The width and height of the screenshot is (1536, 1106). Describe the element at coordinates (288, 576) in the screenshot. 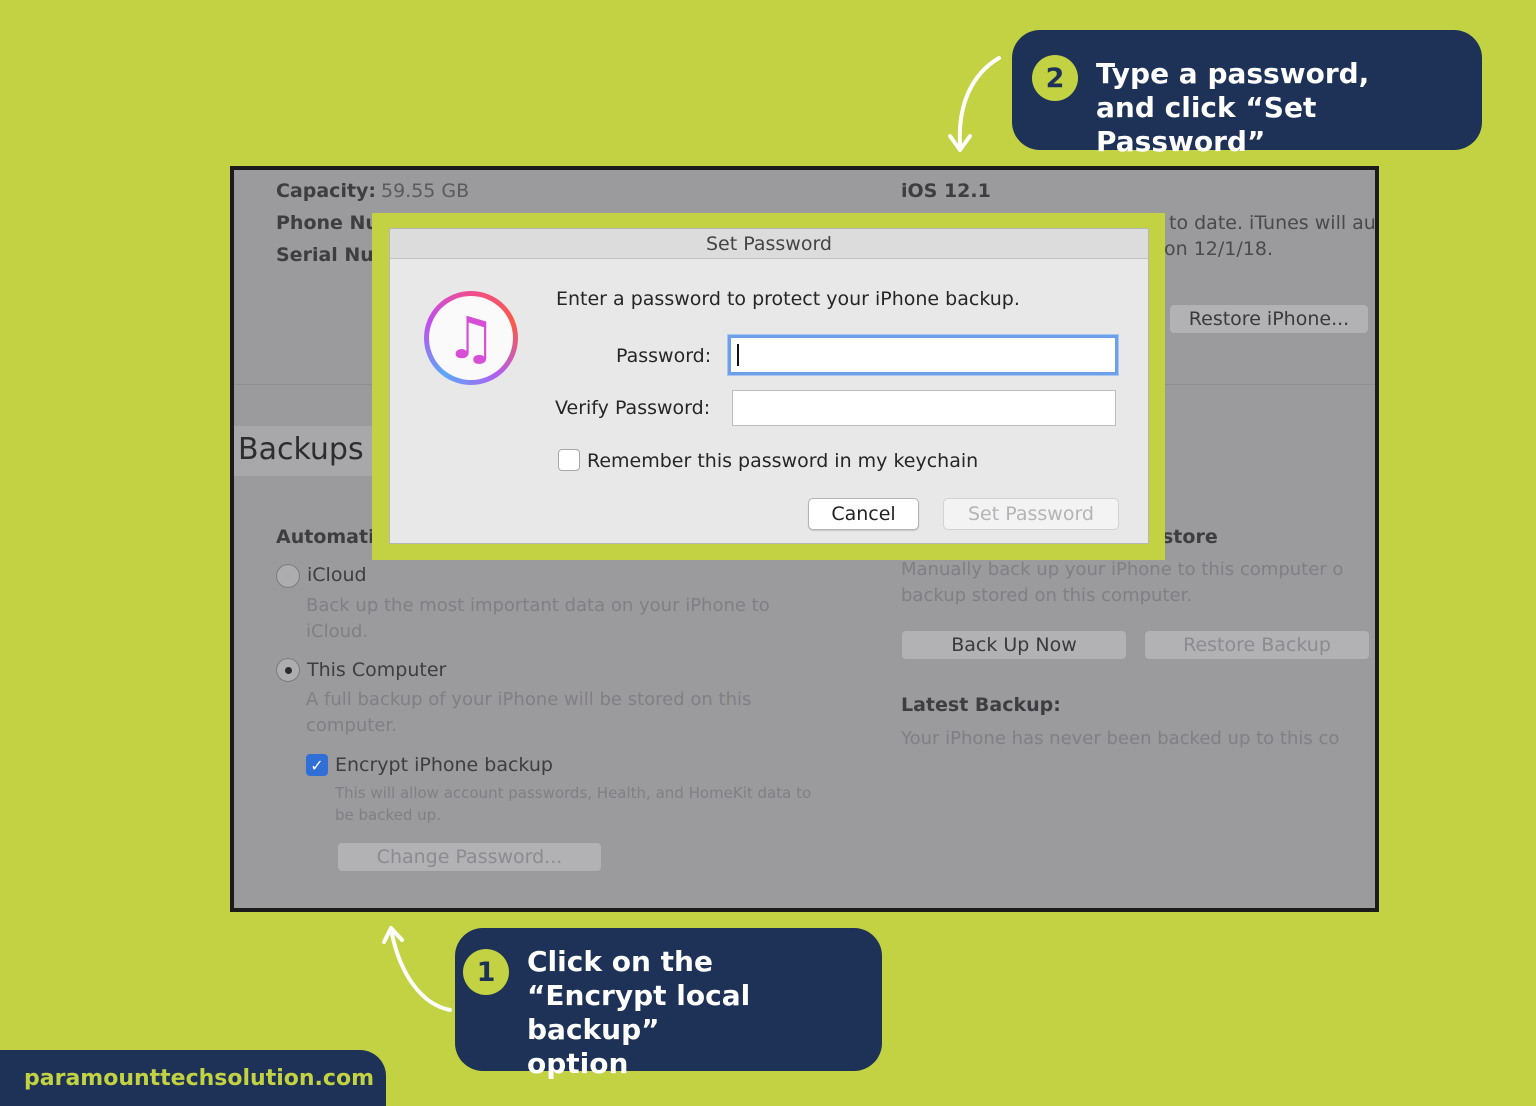

I see `icloud-radio` at that location.